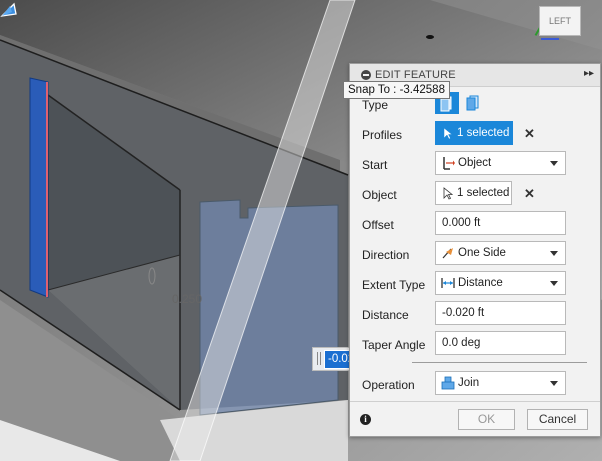  I want to click on row-operation: Operation Join, so click(475, 385).